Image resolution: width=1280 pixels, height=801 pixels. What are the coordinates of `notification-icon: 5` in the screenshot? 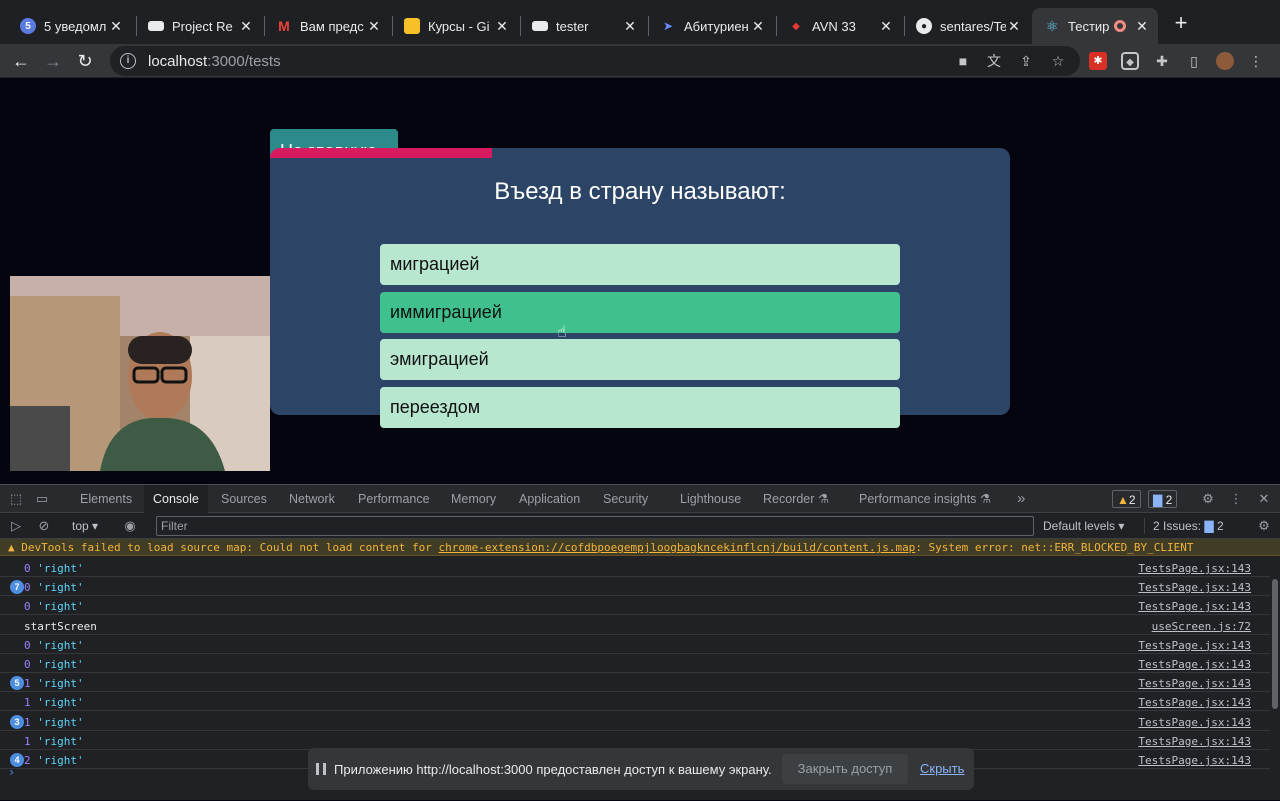 It's located at (28, 26).